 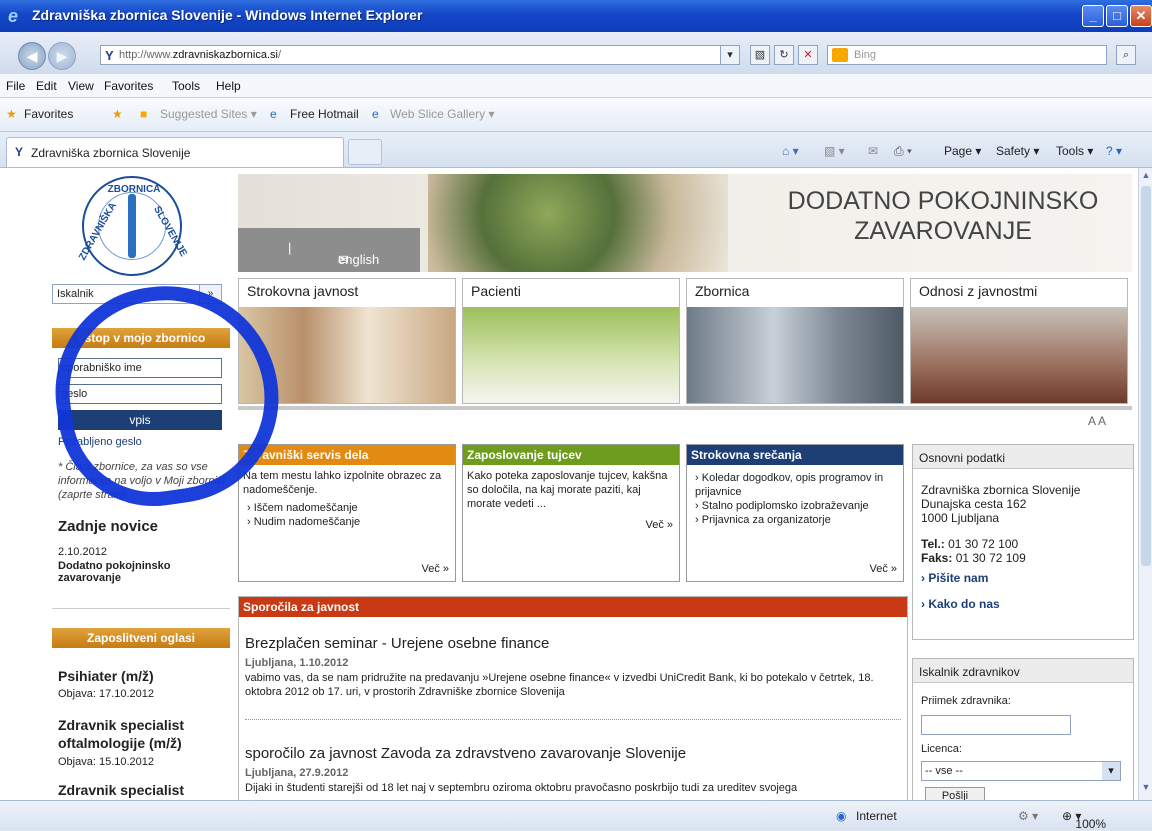 What do you see at coordinates (1000, 578) in the screenshot?
I see `write-us-link: › Pišite nam` at bounding box center [1000, 578].